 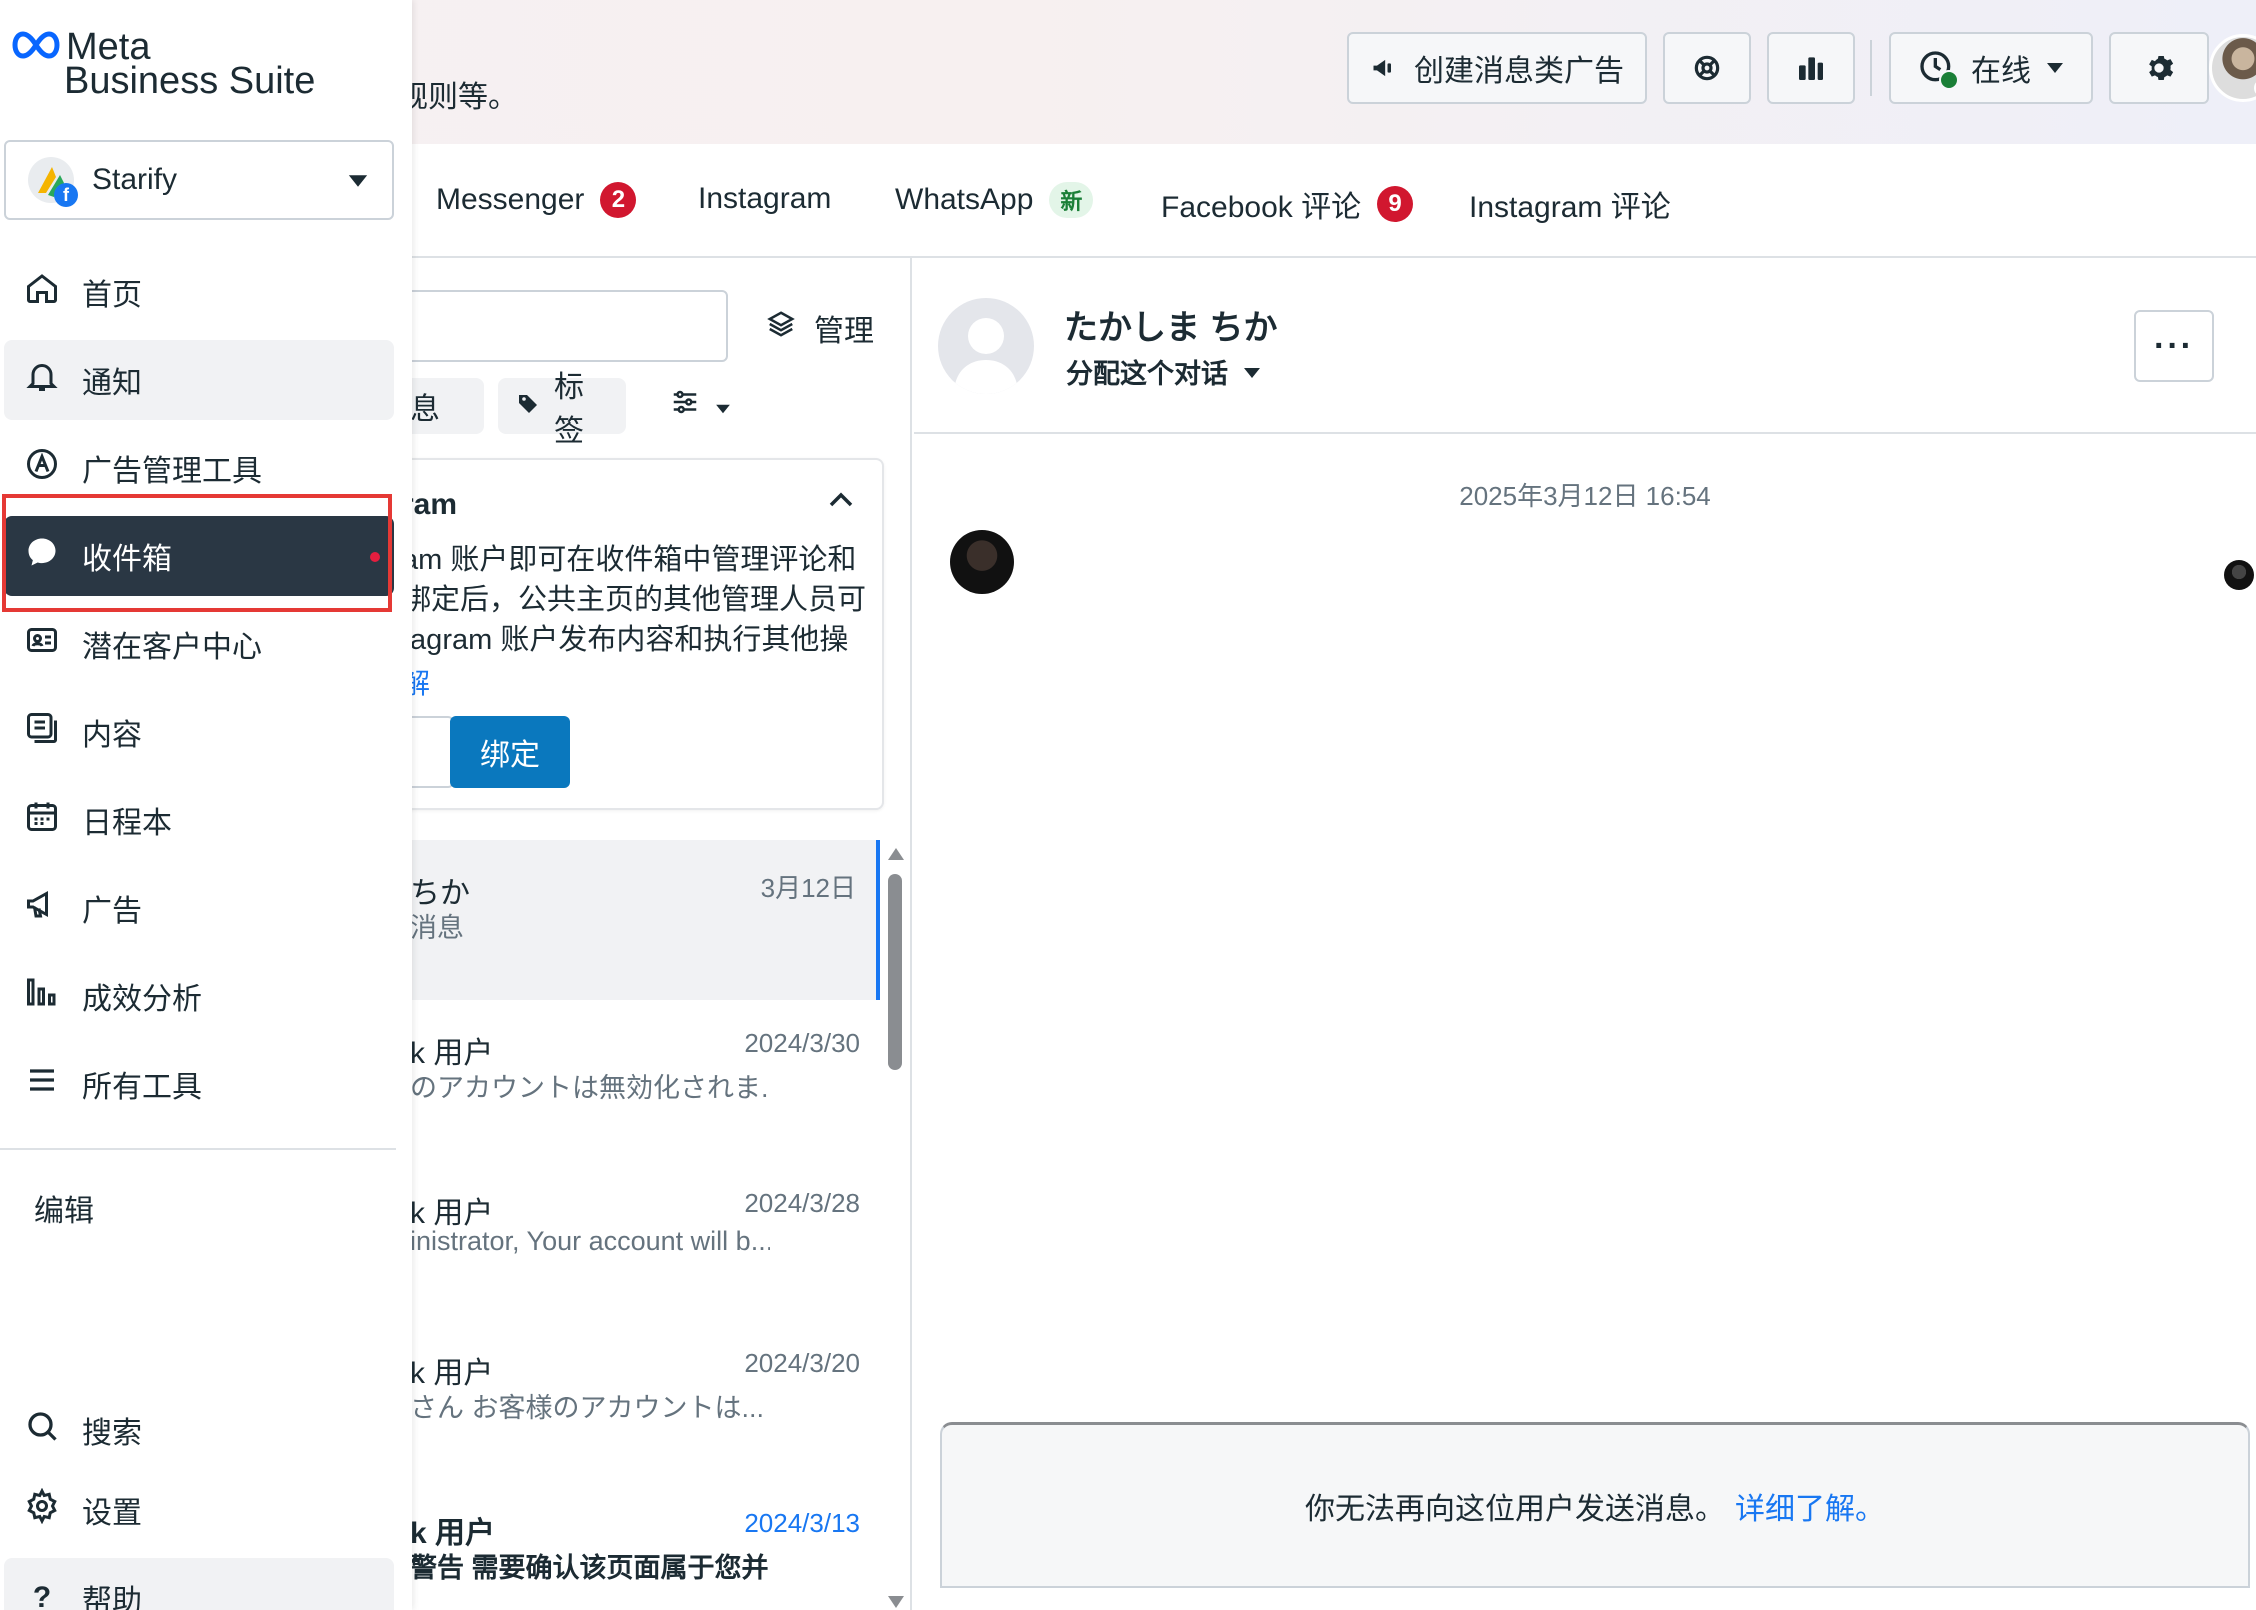 What do you see at coordinates (199, 556) in the screenshot?
I see `sidebar-item-inbox: 收件箱` at bounding box center [199, 556].